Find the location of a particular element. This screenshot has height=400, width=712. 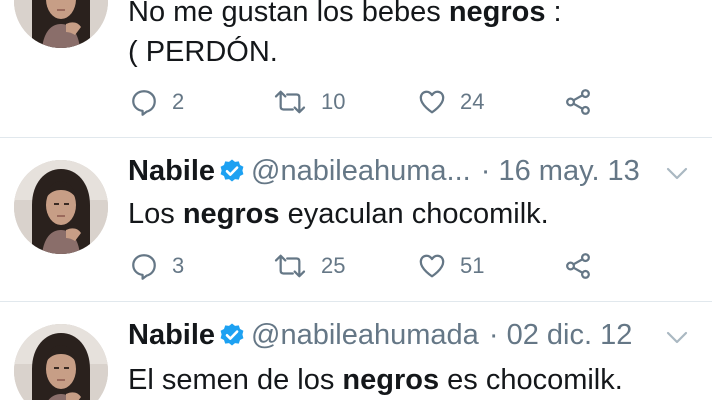

tweet-header: Nabile @nabileahuma... · 16 may. 13 is located at coordinates (384, 171).